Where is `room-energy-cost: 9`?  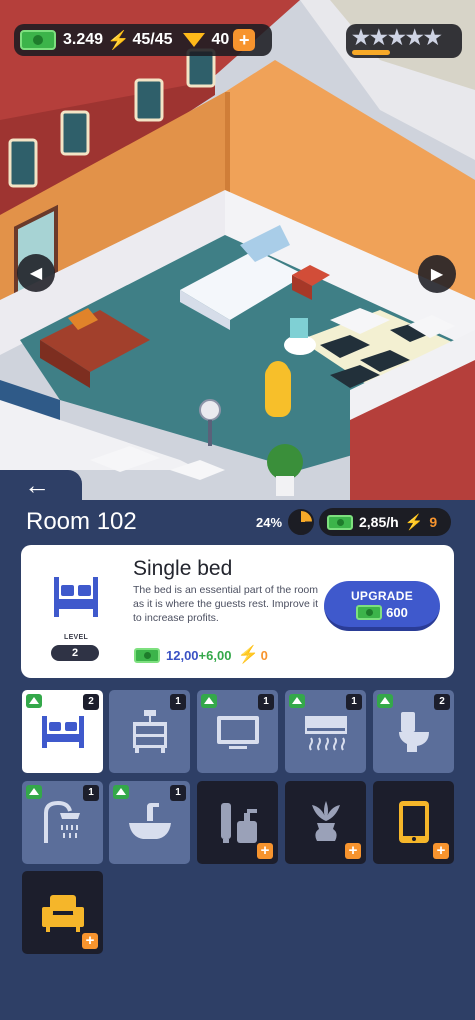 room-energy-cost: 9 is located at coordinates (433, 522).